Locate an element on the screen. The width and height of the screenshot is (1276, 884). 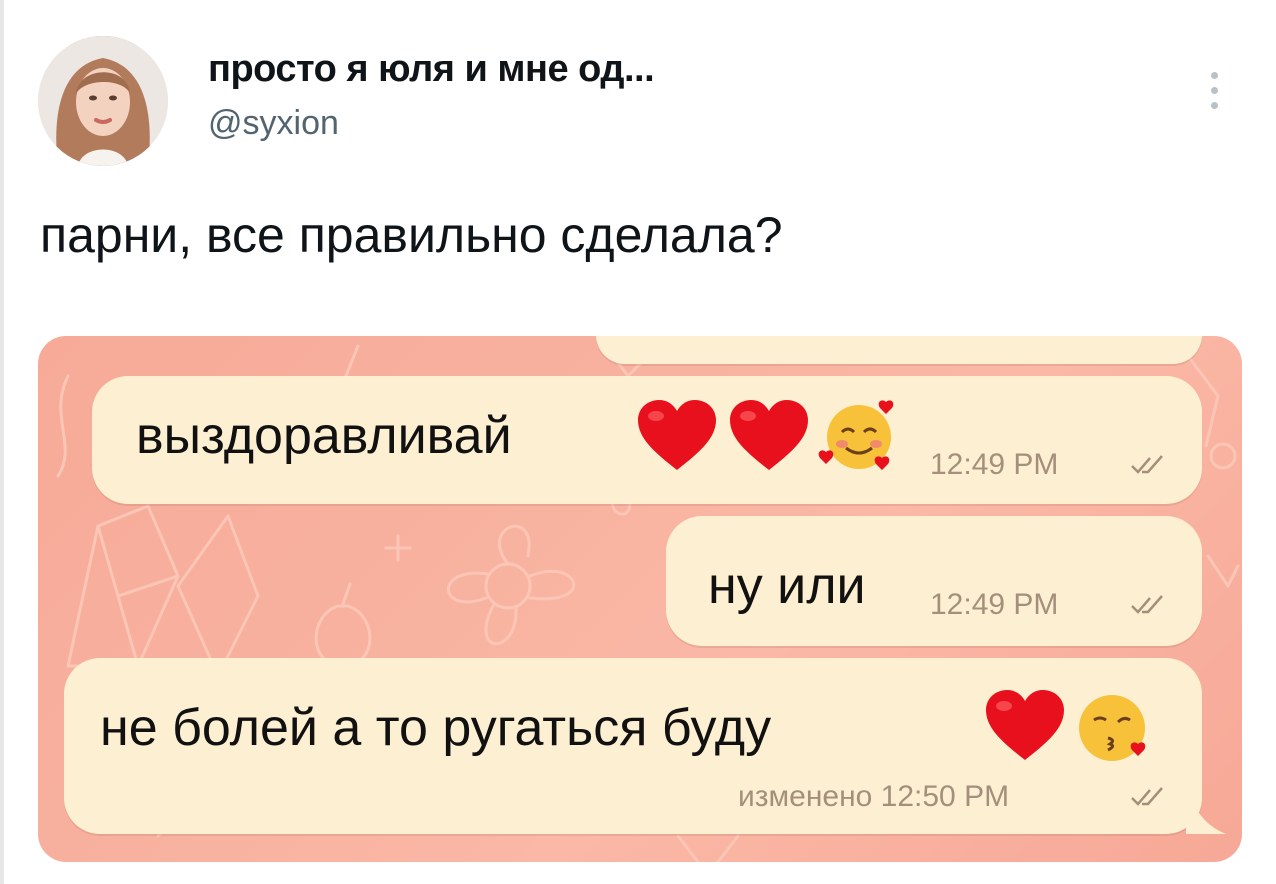
more-options-button is located at coordinates (1214, 90).